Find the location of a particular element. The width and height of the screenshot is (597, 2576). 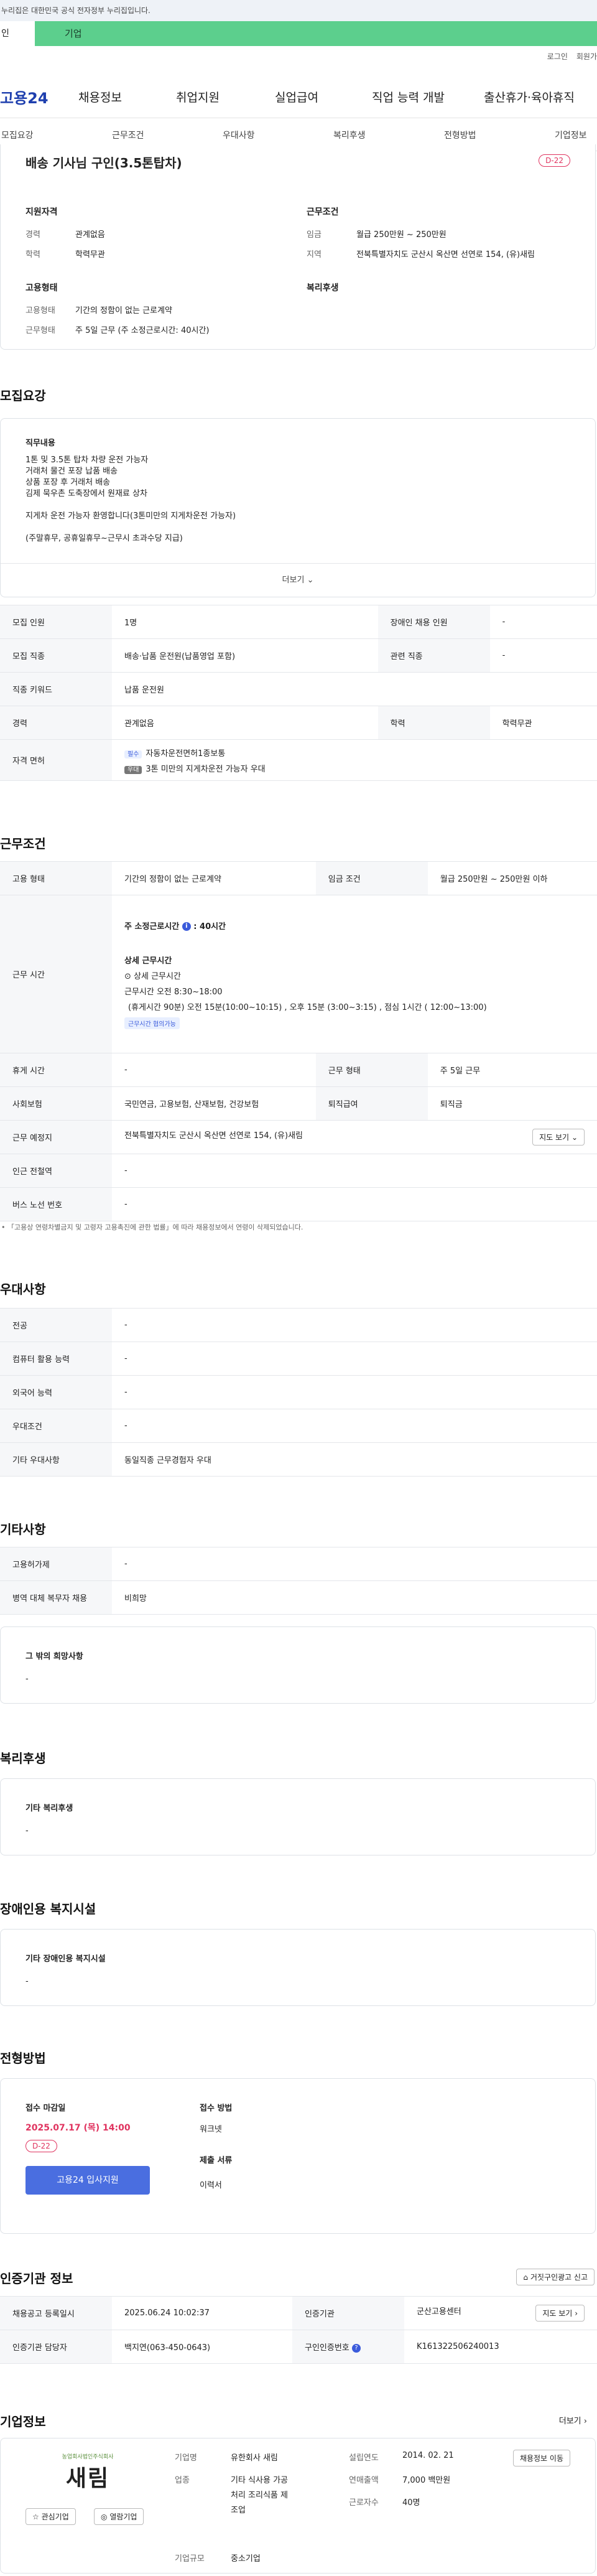

gnb-training: 직업 능력 개발 is located at coordinates (408, 96).